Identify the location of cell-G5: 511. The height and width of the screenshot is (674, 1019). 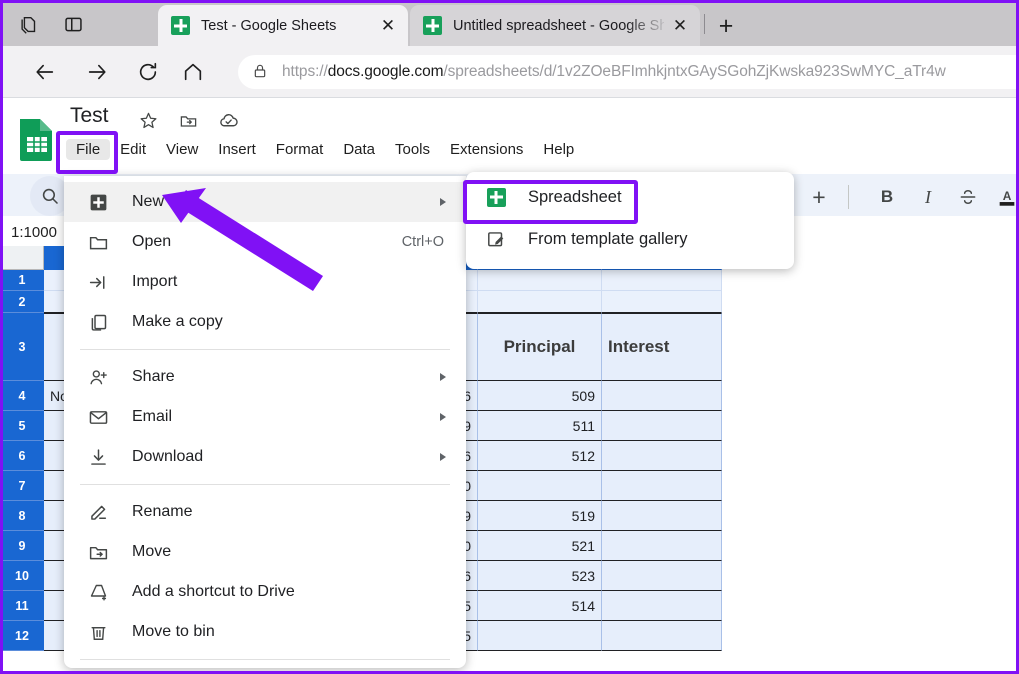
(540, 426).